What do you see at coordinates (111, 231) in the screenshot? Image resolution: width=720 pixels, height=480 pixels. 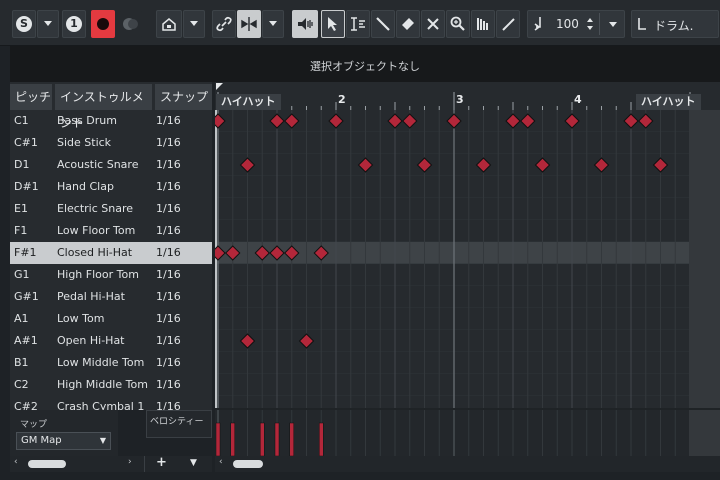 I see `drum-row: F1 Low Floor Tom 1/16` at bounding box center [111, 231].